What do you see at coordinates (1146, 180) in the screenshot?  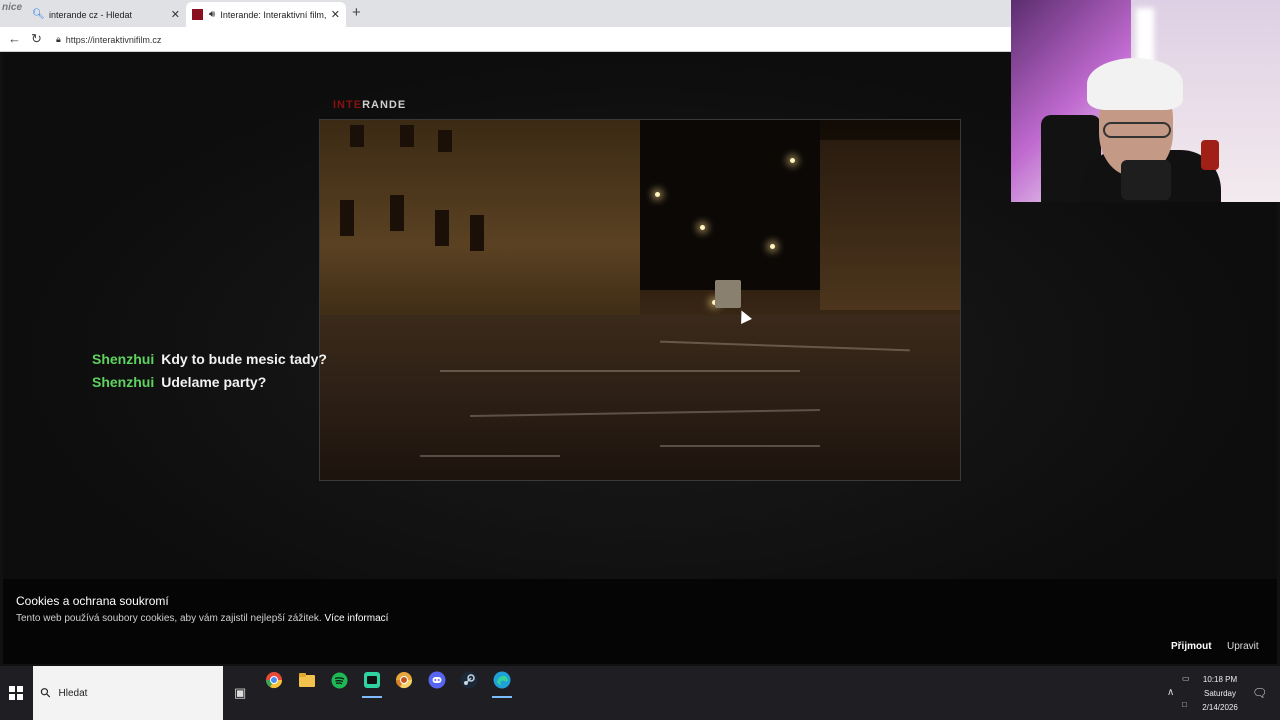 I see `webcam-microphone` at bounding box center [1146, 180].